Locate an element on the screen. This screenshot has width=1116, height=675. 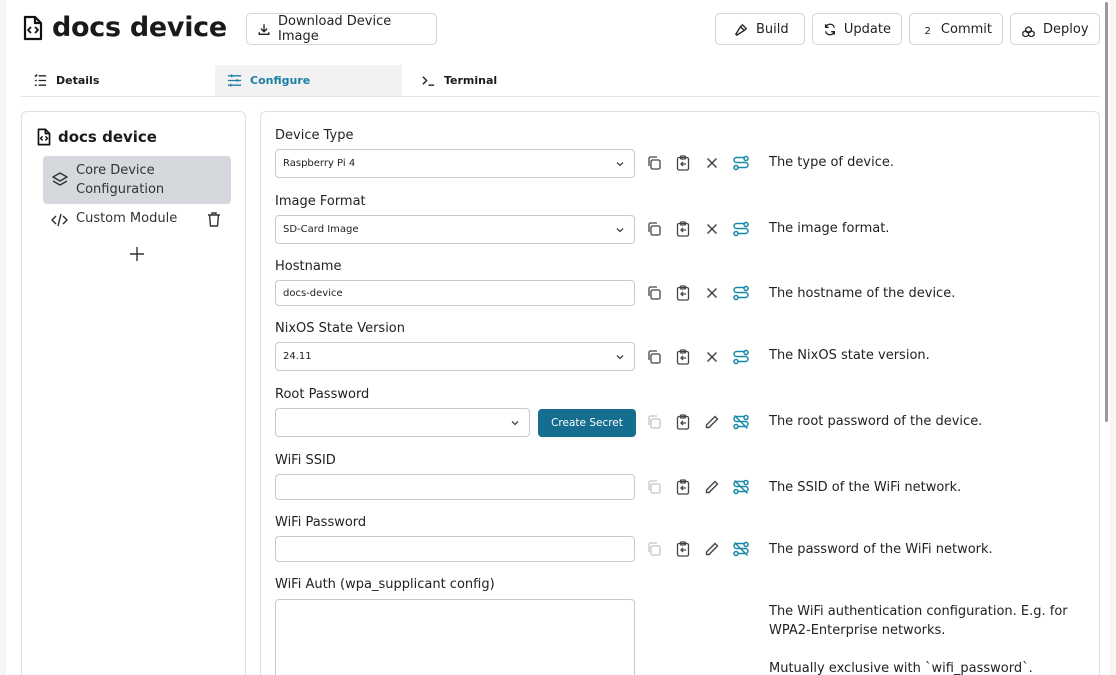
wifi-ssid-label: WiFi SSID is located at coordinates (305, 460).